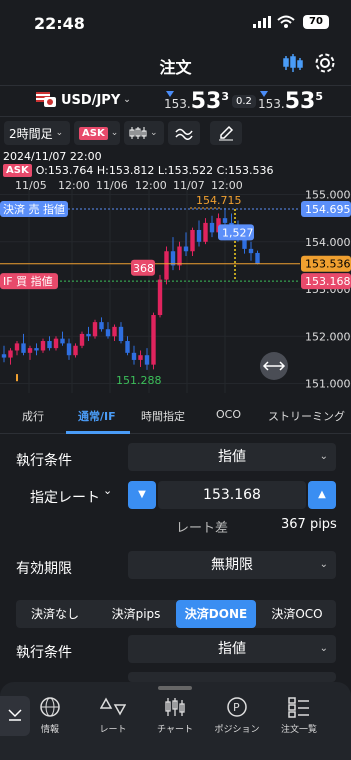 This screenshot has width=351, height=760. Describe the element at coordinates (322, 495) in the screenshot. I see `rate-increase-button: ▲` at that location.